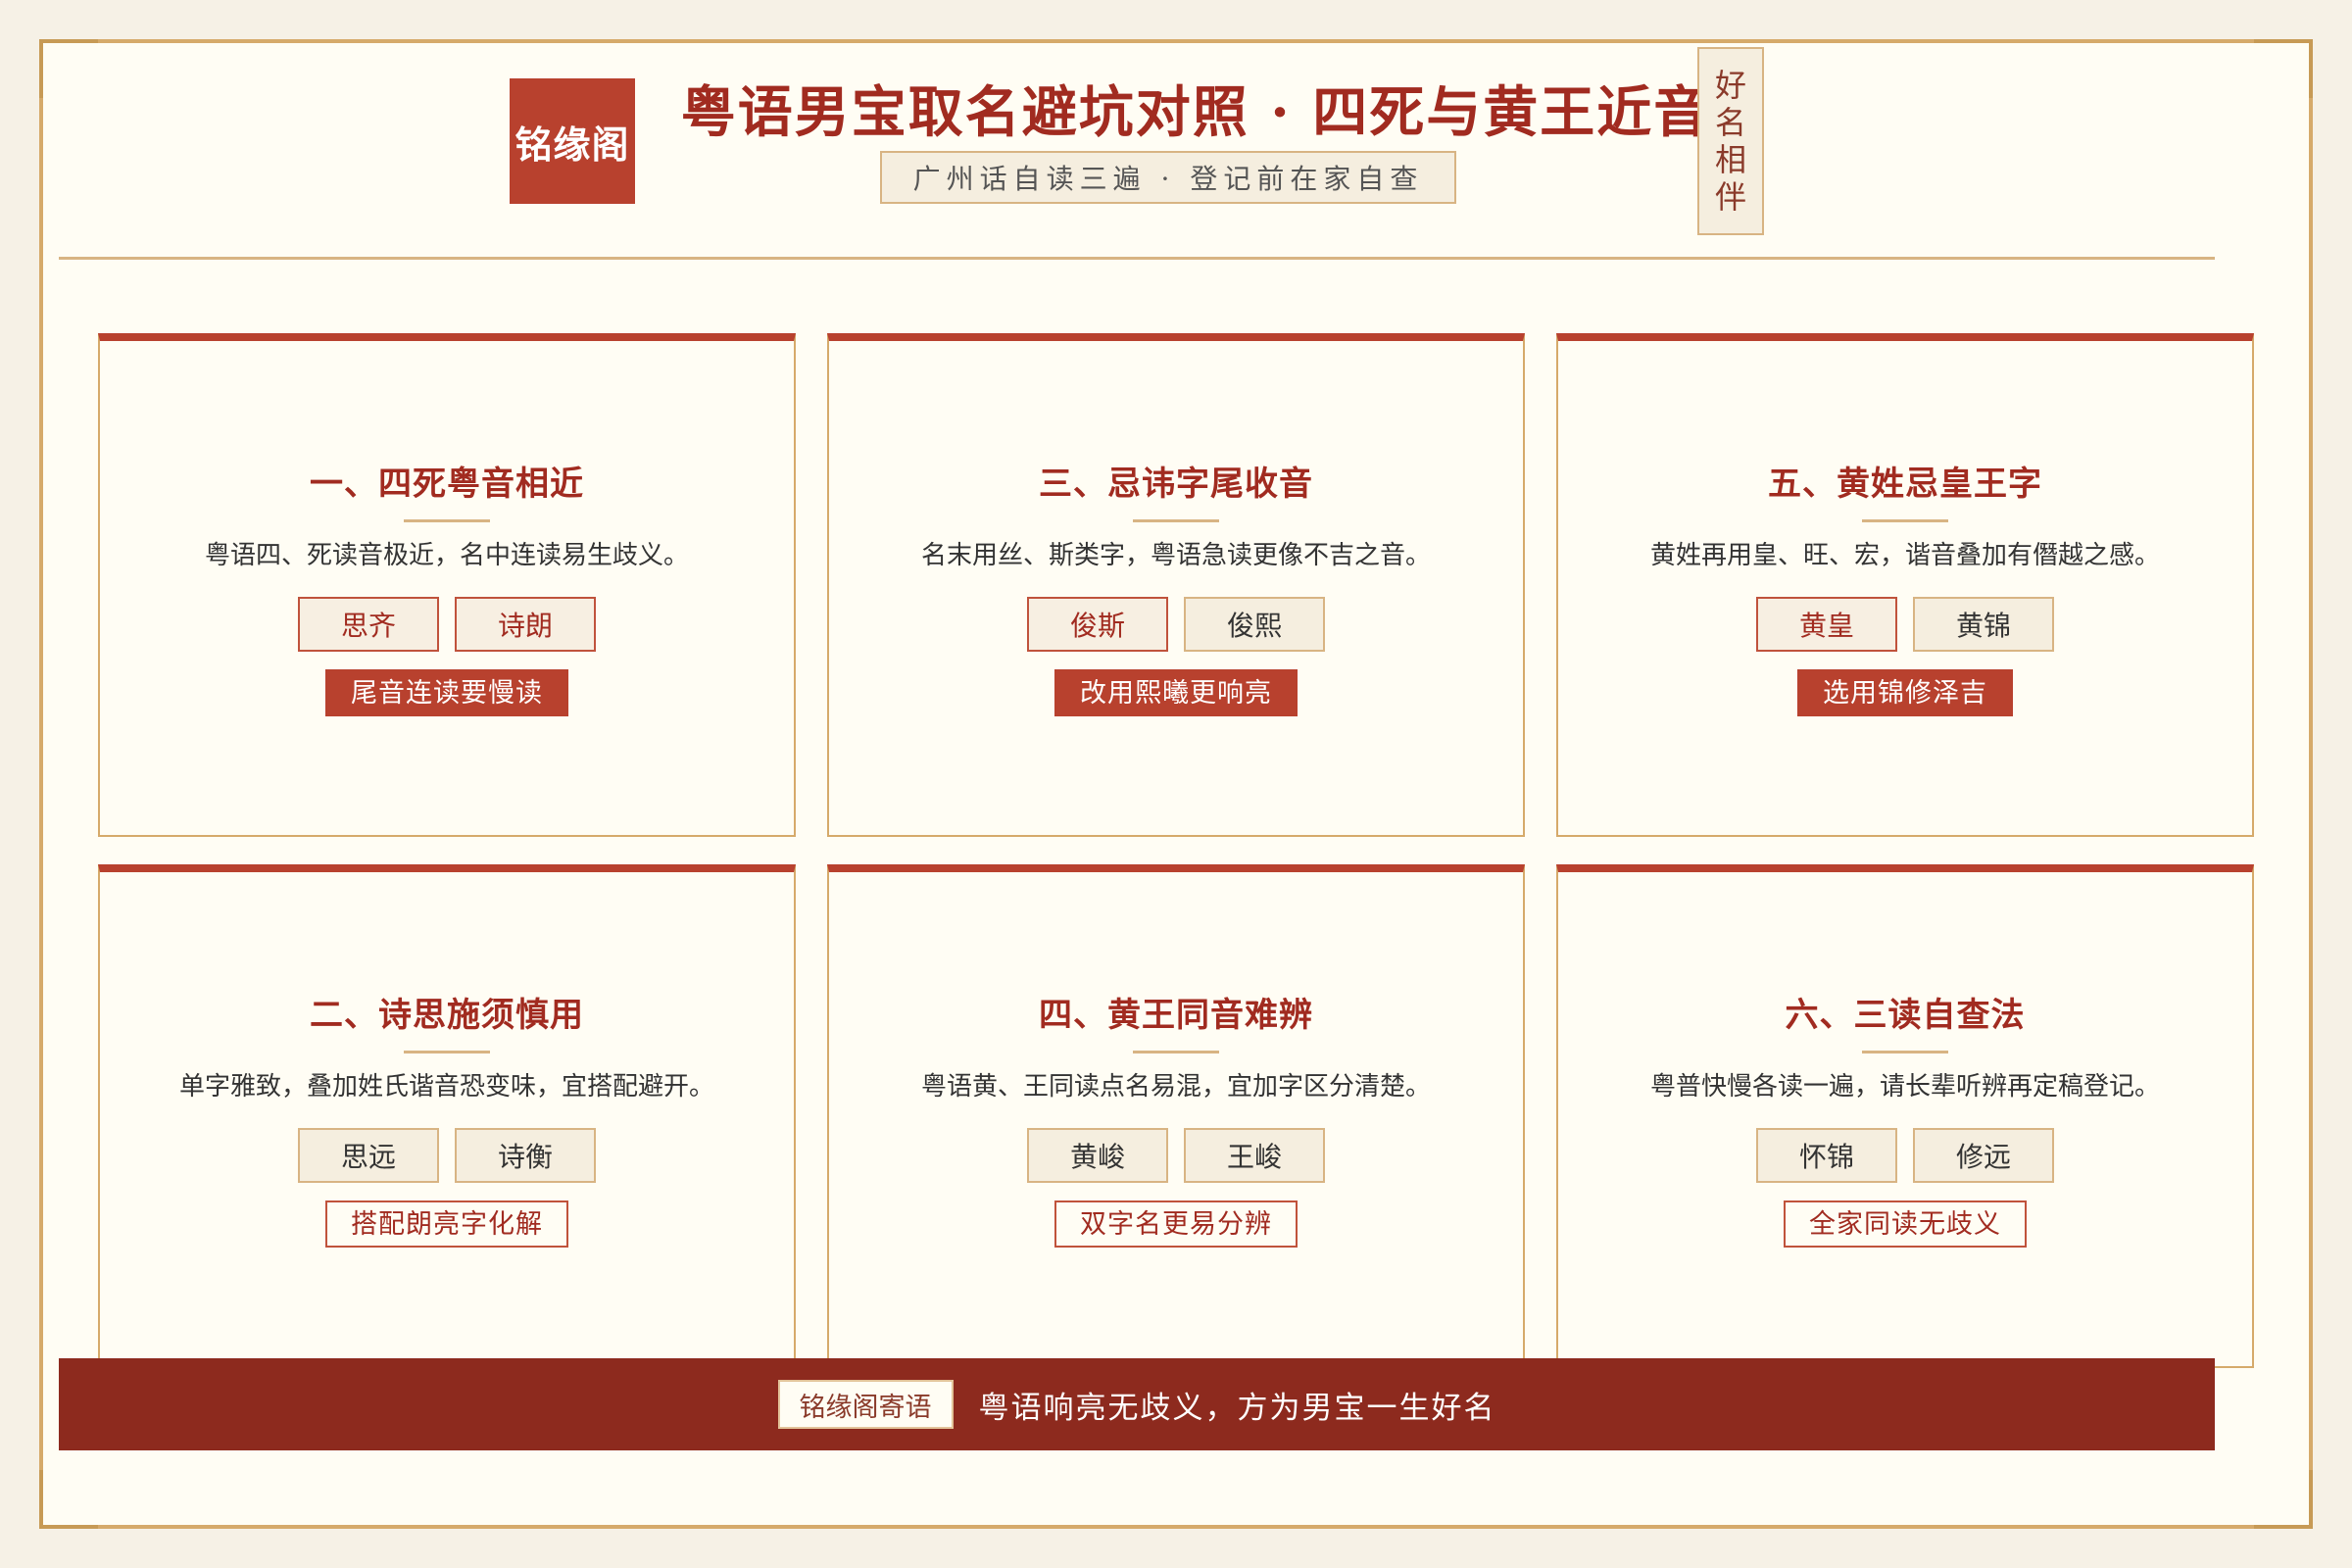  I want to click on footer-message: 粤语响亮无歧义，方为男宝一生好名, so click(1237, 1408).